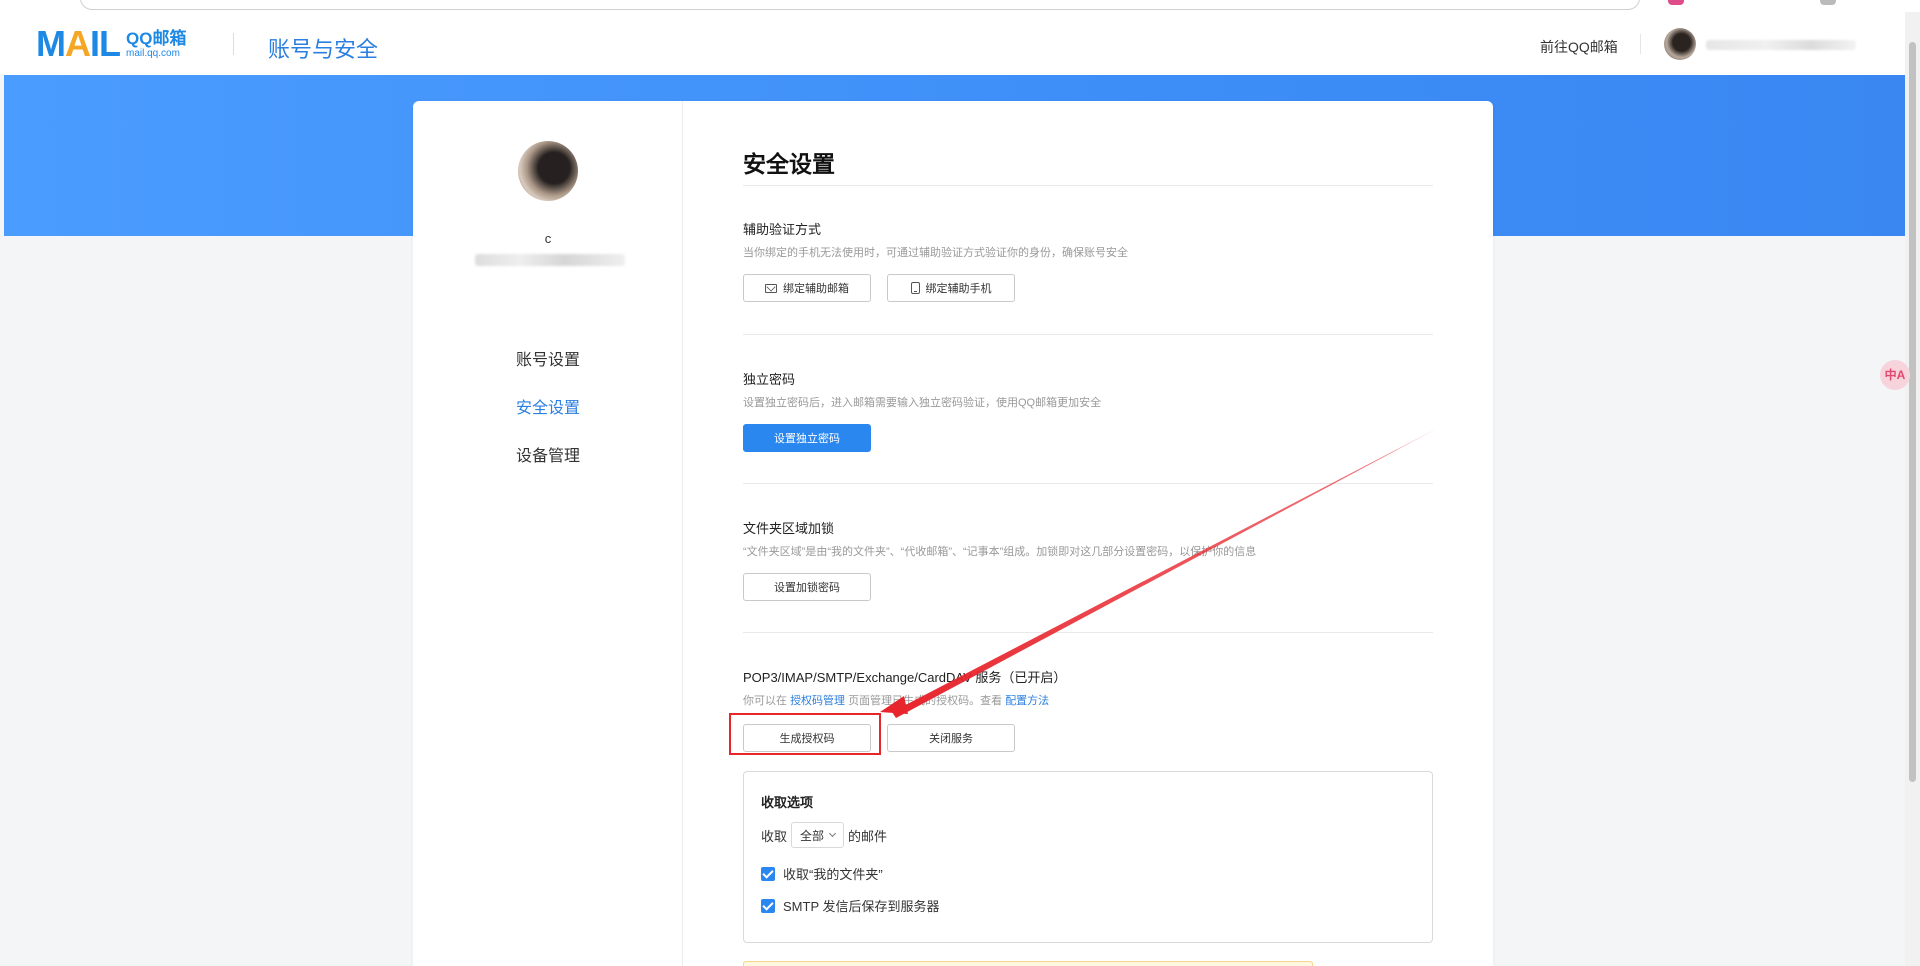 The height and width of the screenshot is (966, 1920). Describe the element at coordinates (769, 379) in the screenshot. I see `section-title: 独立密码` at that location.